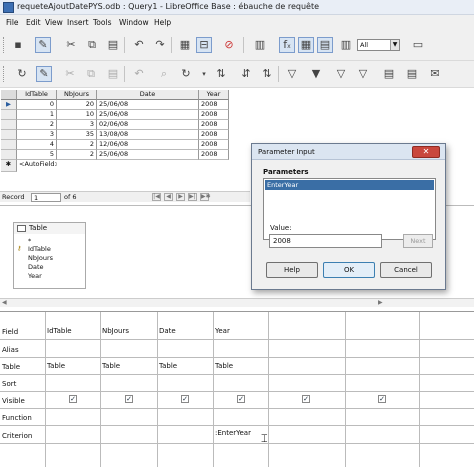  I want to click on new-row-cell: <AutoField>, so click(37, 166).